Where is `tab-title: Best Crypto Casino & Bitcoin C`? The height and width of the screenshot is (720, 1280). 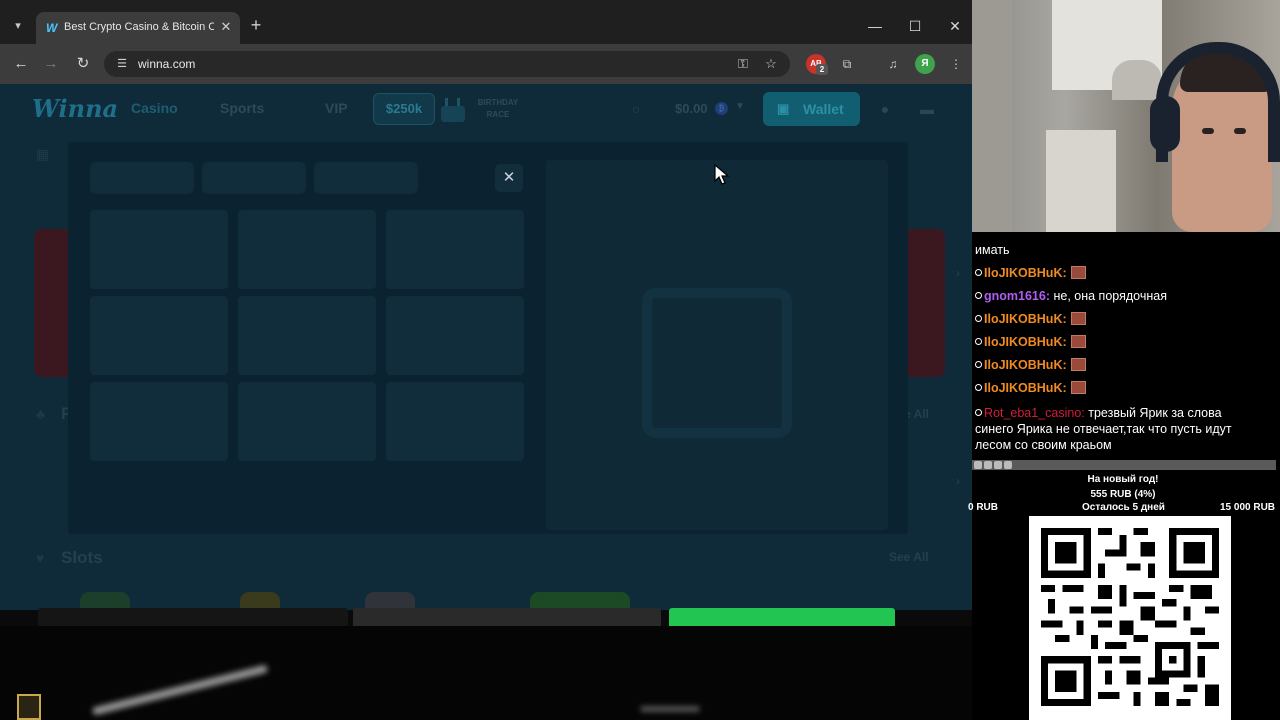 tab-title: Best Crypto Casino & Bitcoin C is located at coordinates (139, 27).